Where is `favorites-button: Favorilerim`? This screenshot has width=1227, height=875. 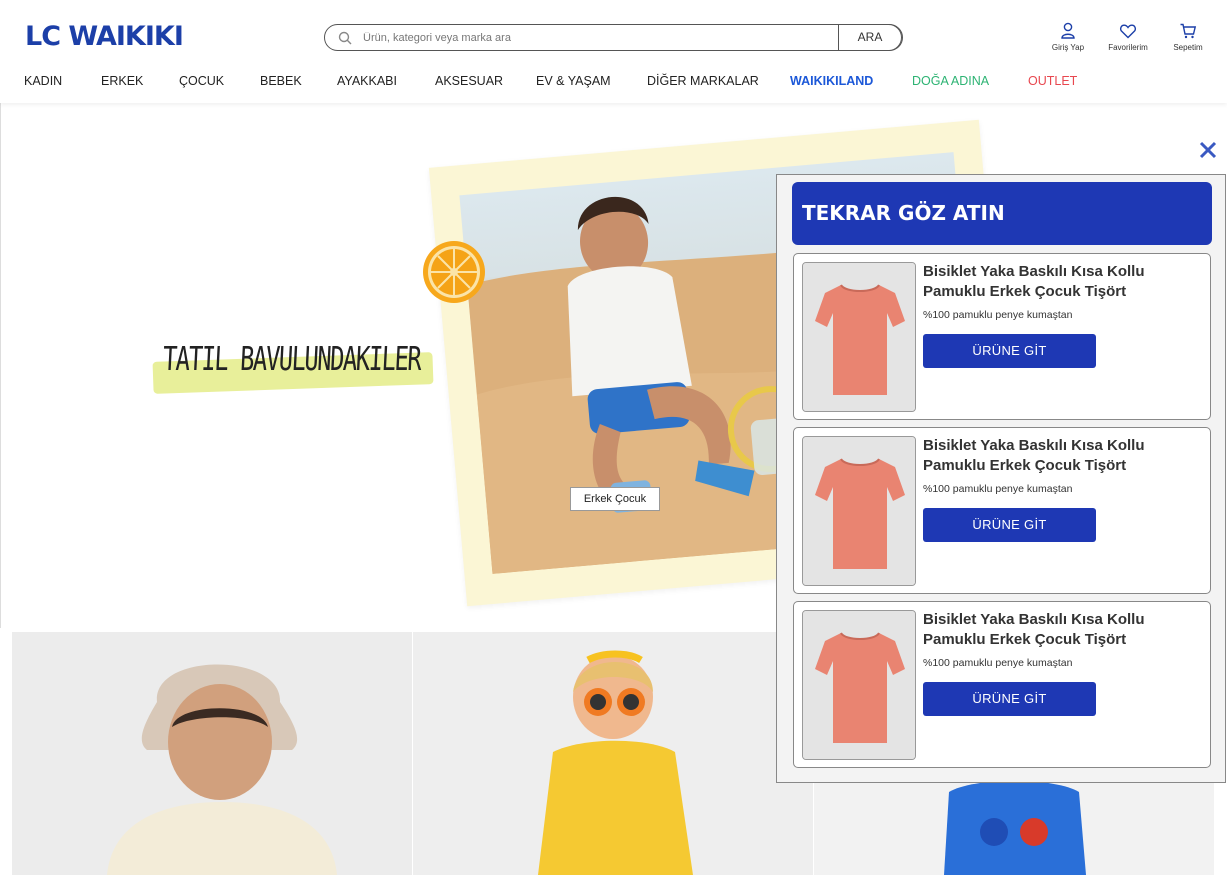 favorites-button: Favorilerim is located at coordinates (1128, 37).